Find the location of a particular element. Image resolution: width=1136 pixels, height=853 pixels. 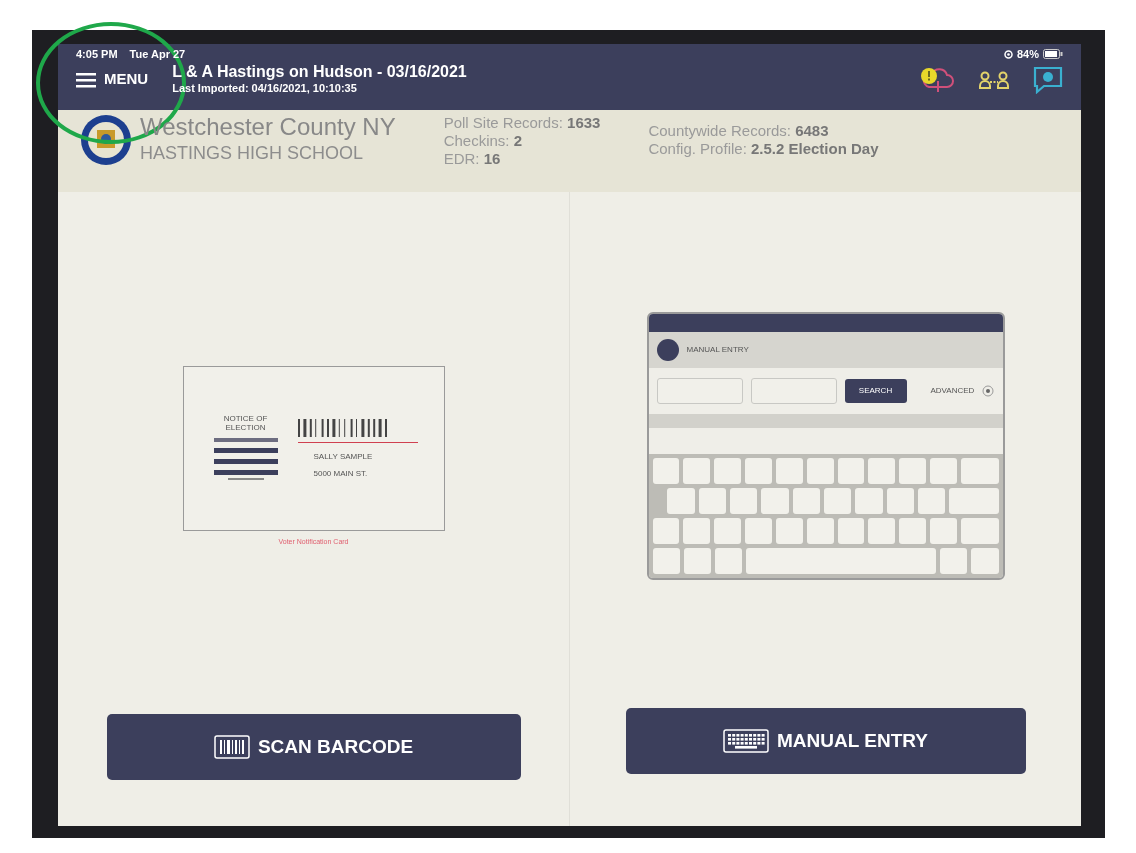

voter-name: SALLY SAMPLE is located at coordinates (343, 457).